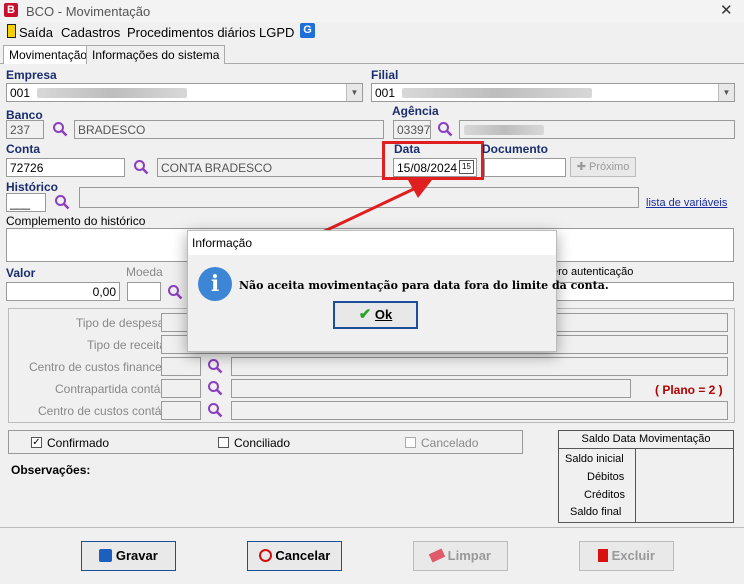  Describe the element at coordinates (726, 10) in the screenshot. I see `close-icon: ✕` at that location.